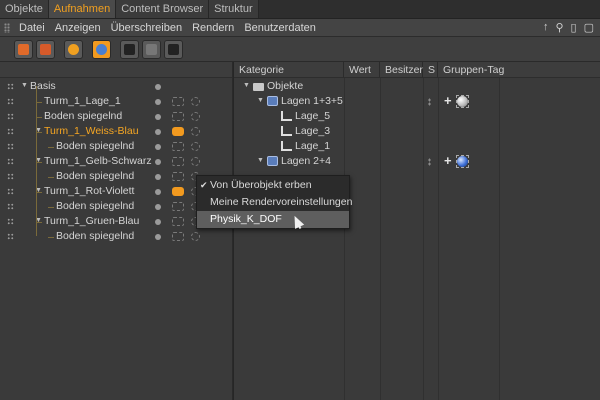 Image resolution: width=600 pixels, height=400 pixels. I want to click on menu-ueberschreiben: Überschreiben, so click(147, 28).